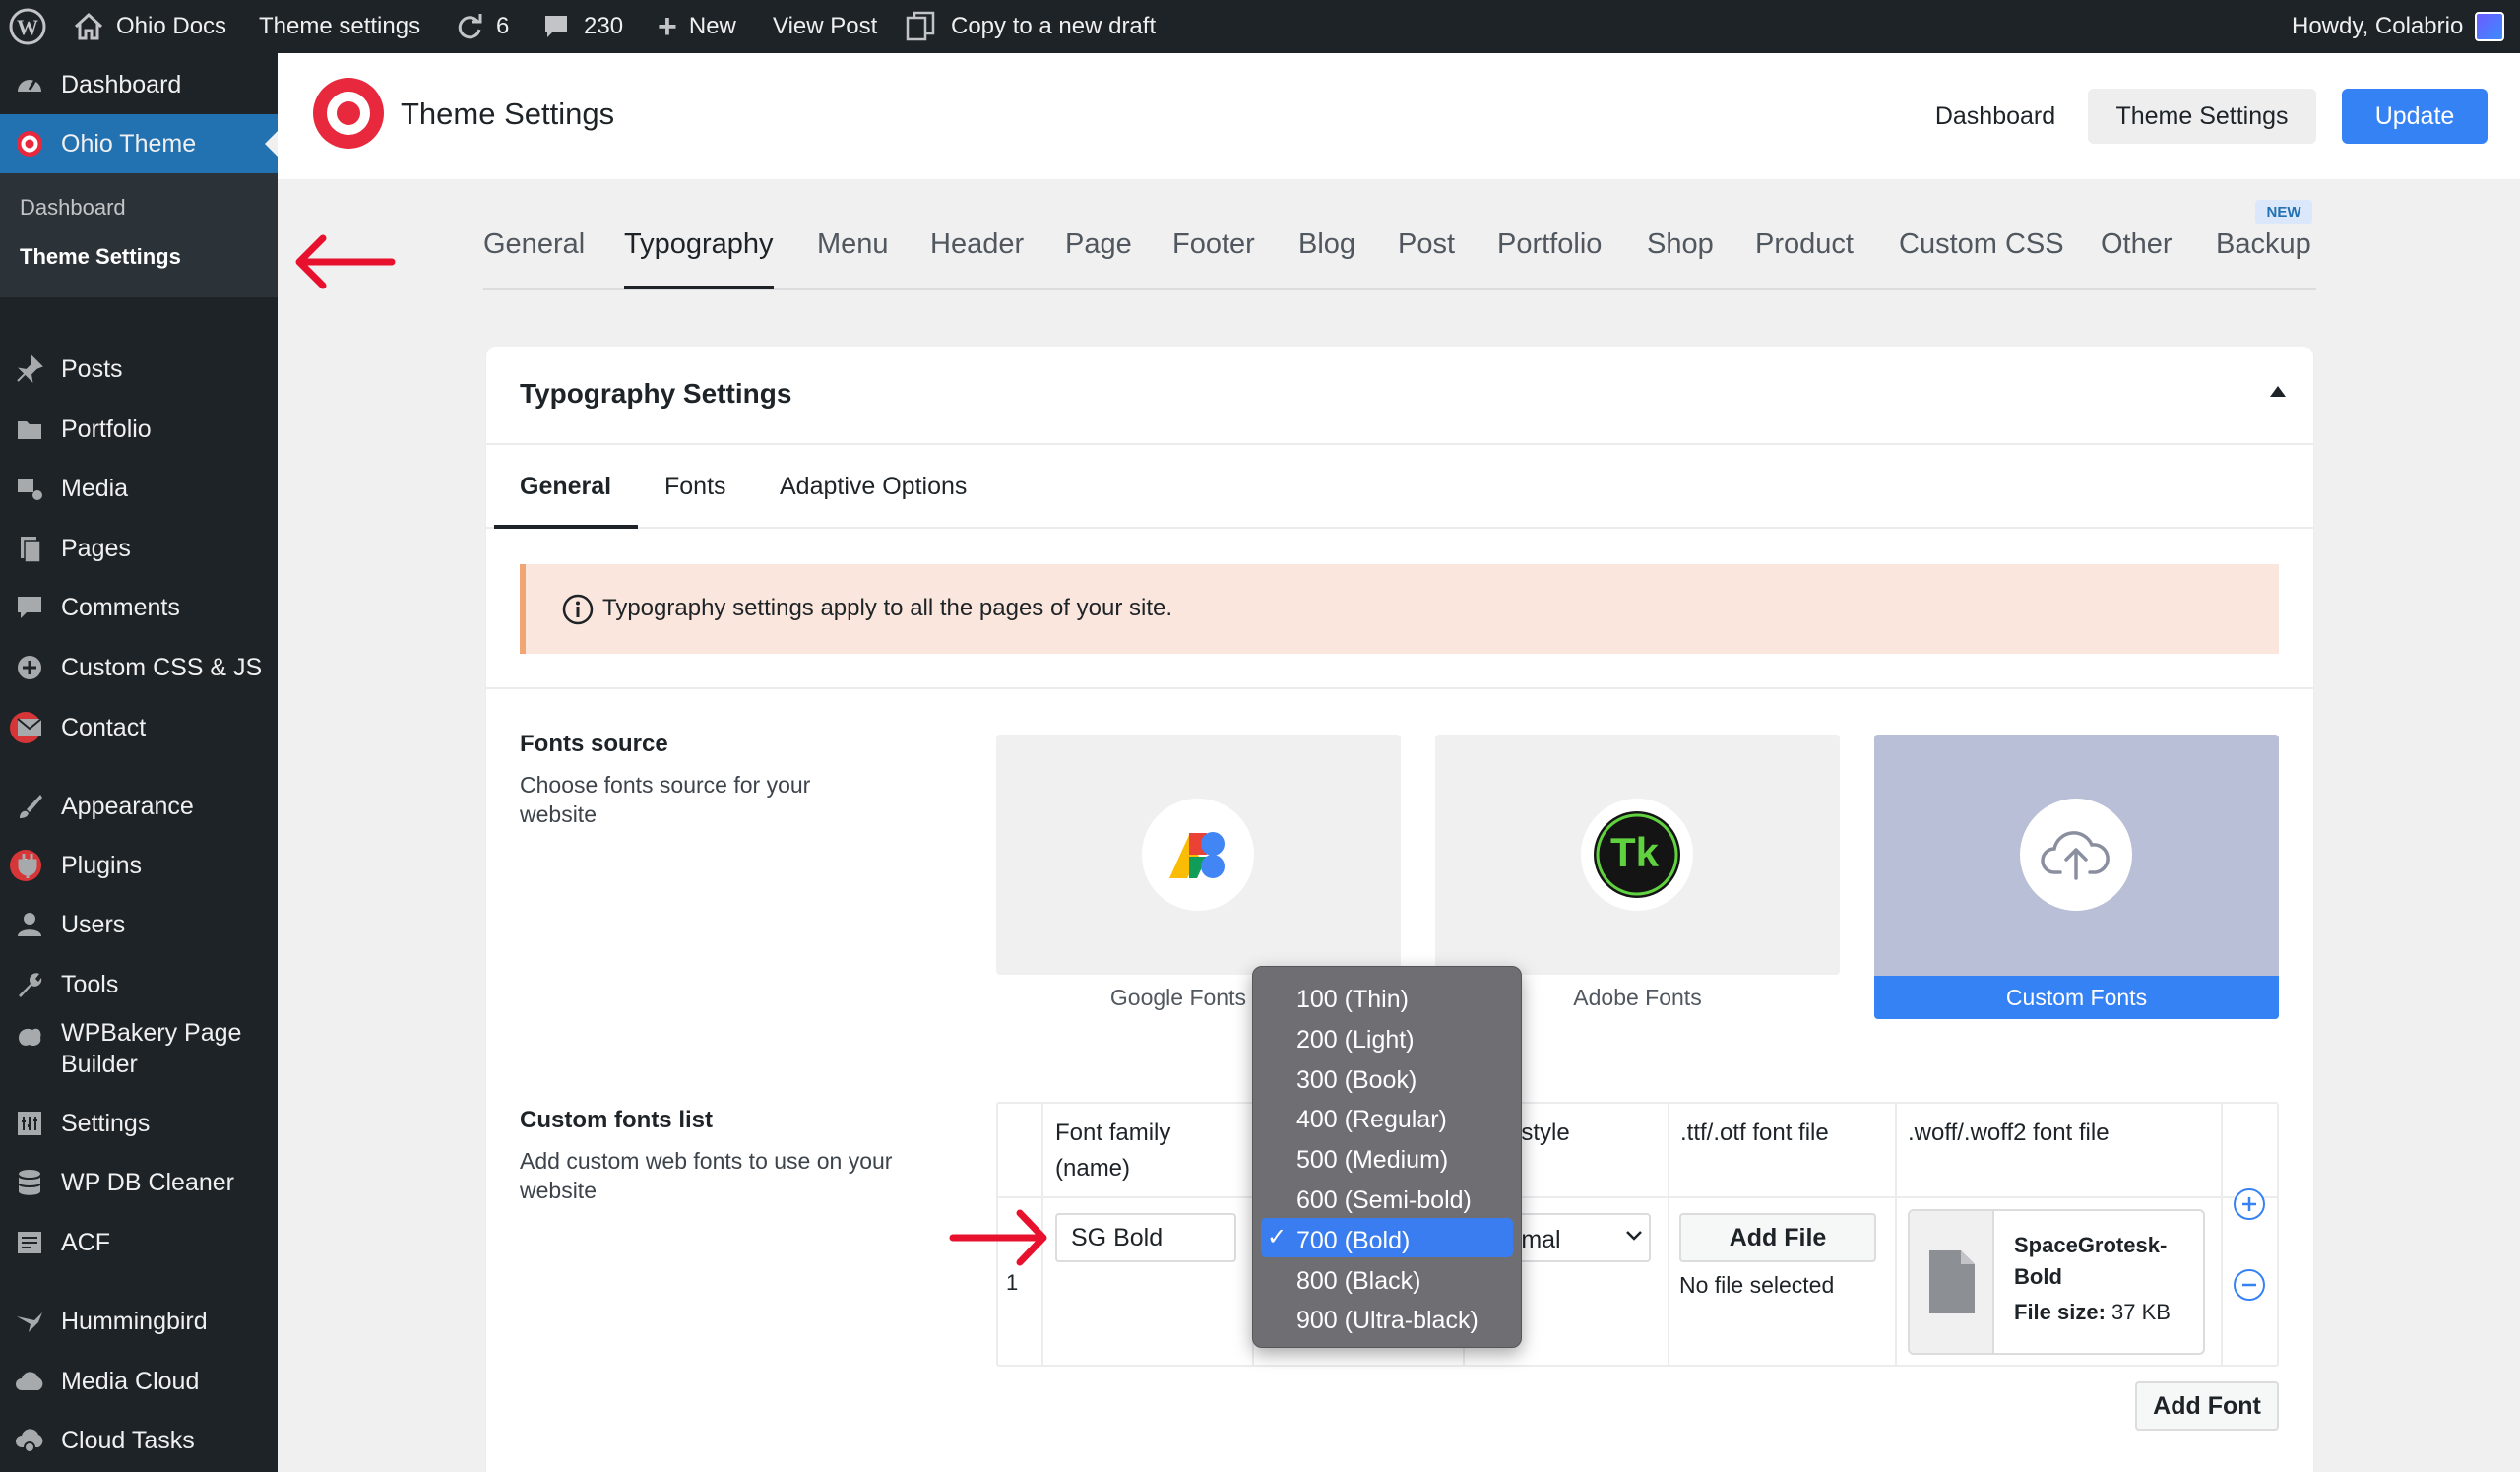  Describe the element at coordinates (139, 143) in the screenshot. I see `sidebar-item-ohio-theme: Ohio Theme` at that location.